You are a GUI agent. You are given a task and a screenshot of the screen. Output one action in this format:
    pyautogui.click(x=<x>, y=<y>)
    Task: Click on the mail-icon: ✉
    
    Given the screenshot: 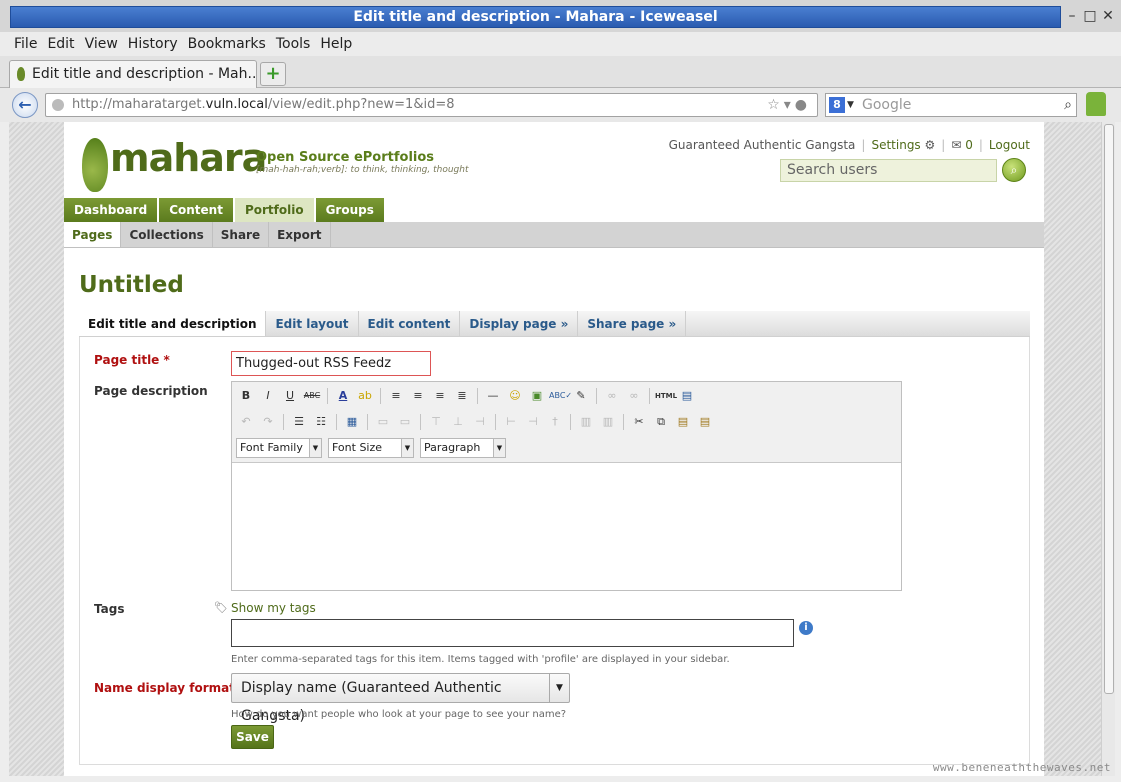 What is the action you would take?
    pyautogui.click(x=956, y=145)
    